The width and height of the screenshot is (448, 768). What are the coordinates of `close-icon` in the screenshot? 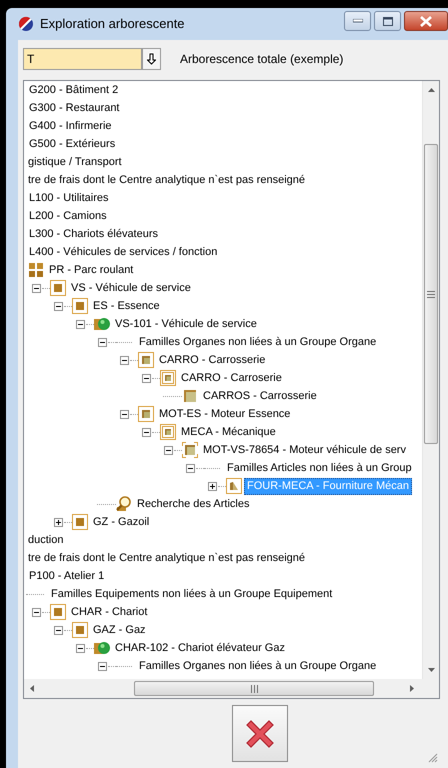 It's located at (426, 21).